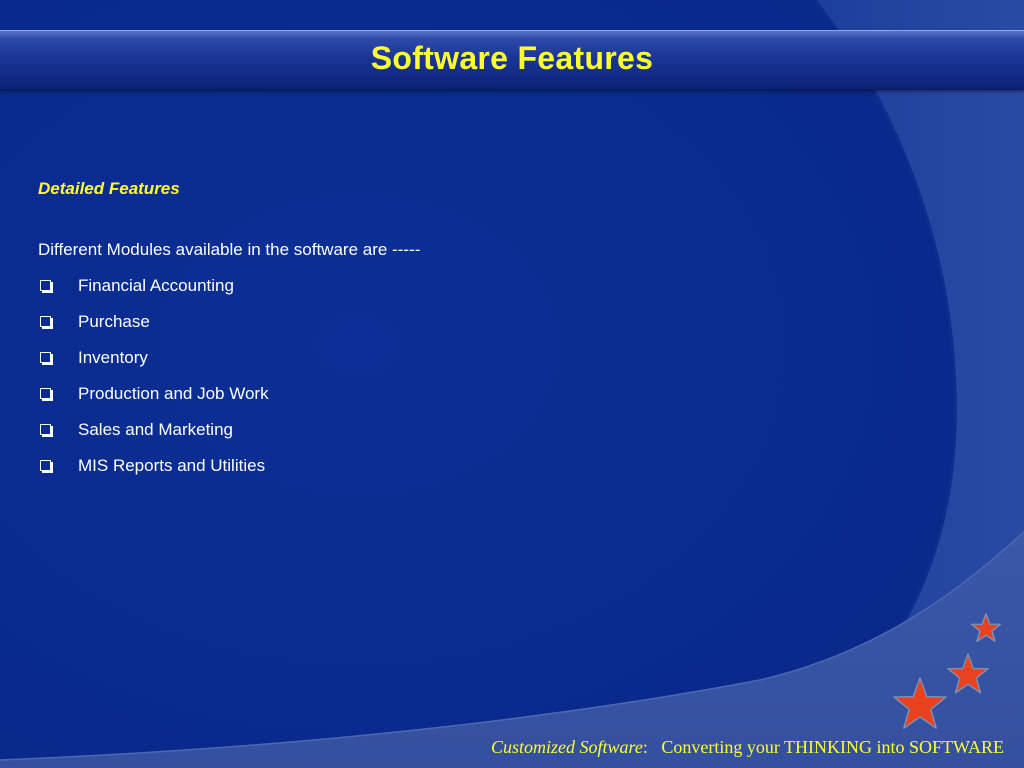 This screenshot has width=1024, height=768. I want to click on module-label: Financial Accounting, so click(156, 285).